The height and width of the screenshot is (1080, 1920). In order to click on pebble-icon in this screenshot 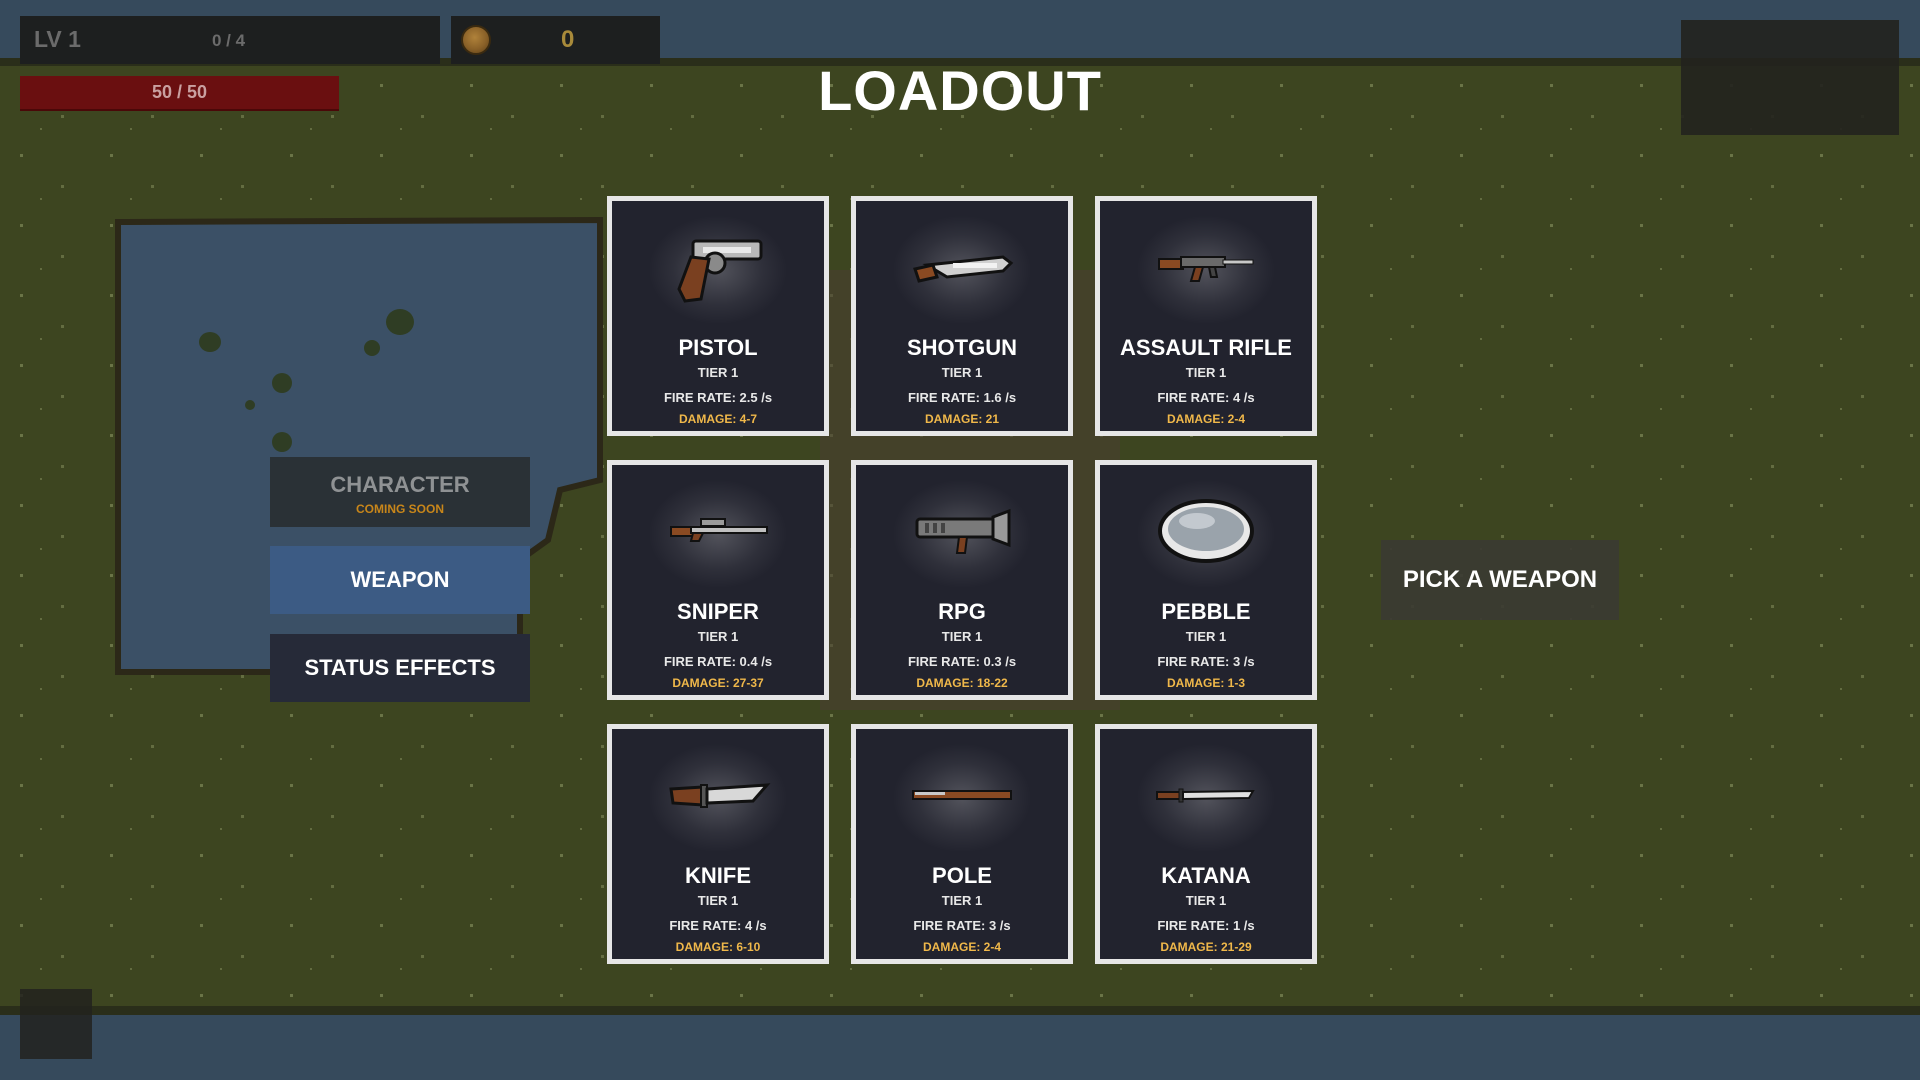, I will do `click(1206, 531)`.